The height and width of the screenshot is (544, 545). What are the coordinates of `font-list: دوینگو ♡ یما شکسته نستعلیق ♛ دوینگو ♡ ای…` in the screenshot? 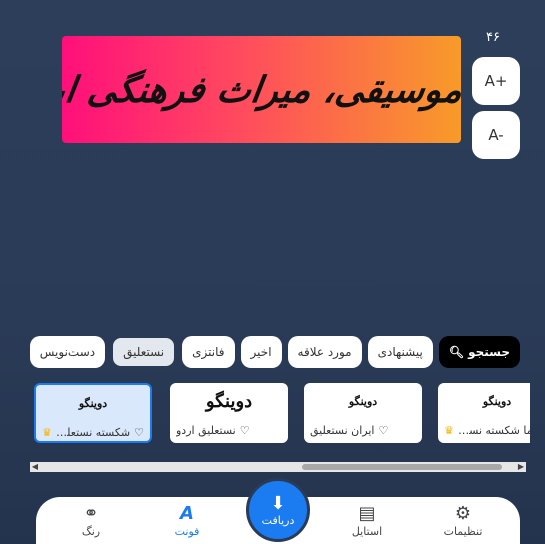 It's located at (282, 414).